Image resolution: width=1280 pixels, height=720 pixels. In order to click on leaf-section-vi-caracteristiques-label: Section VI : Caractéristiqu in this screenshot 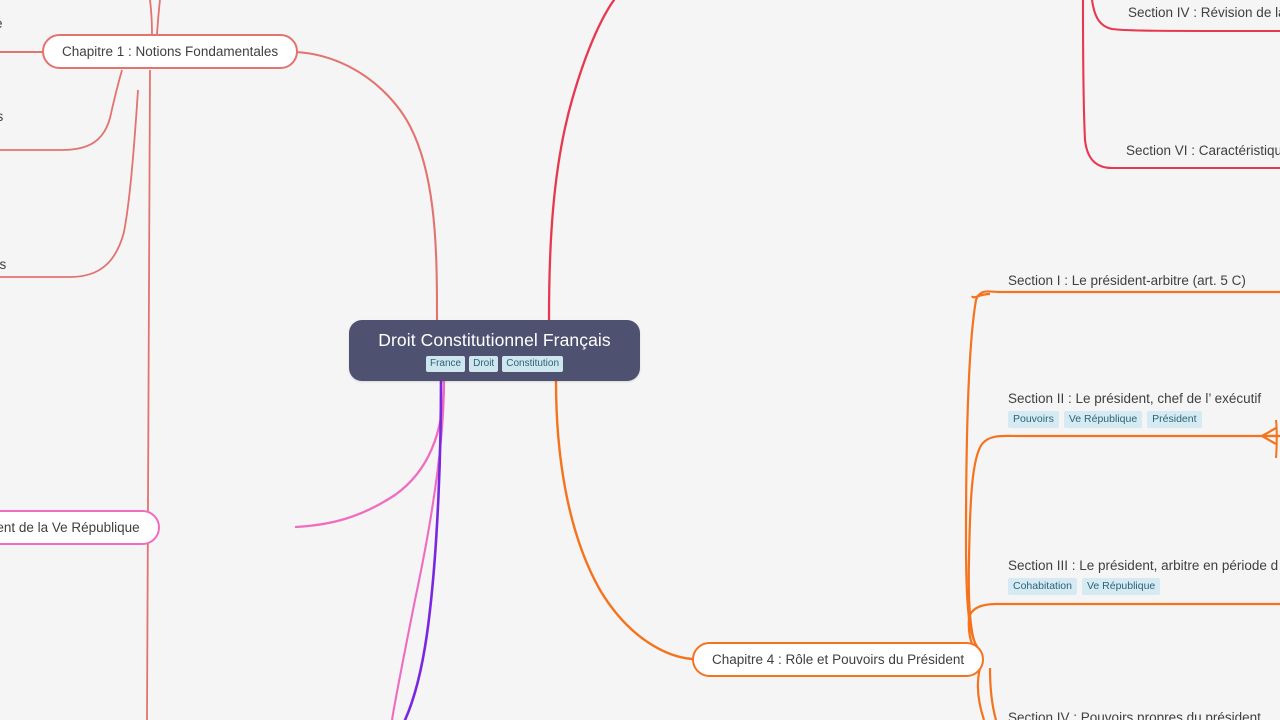, I will do `click(1203, 150)`.